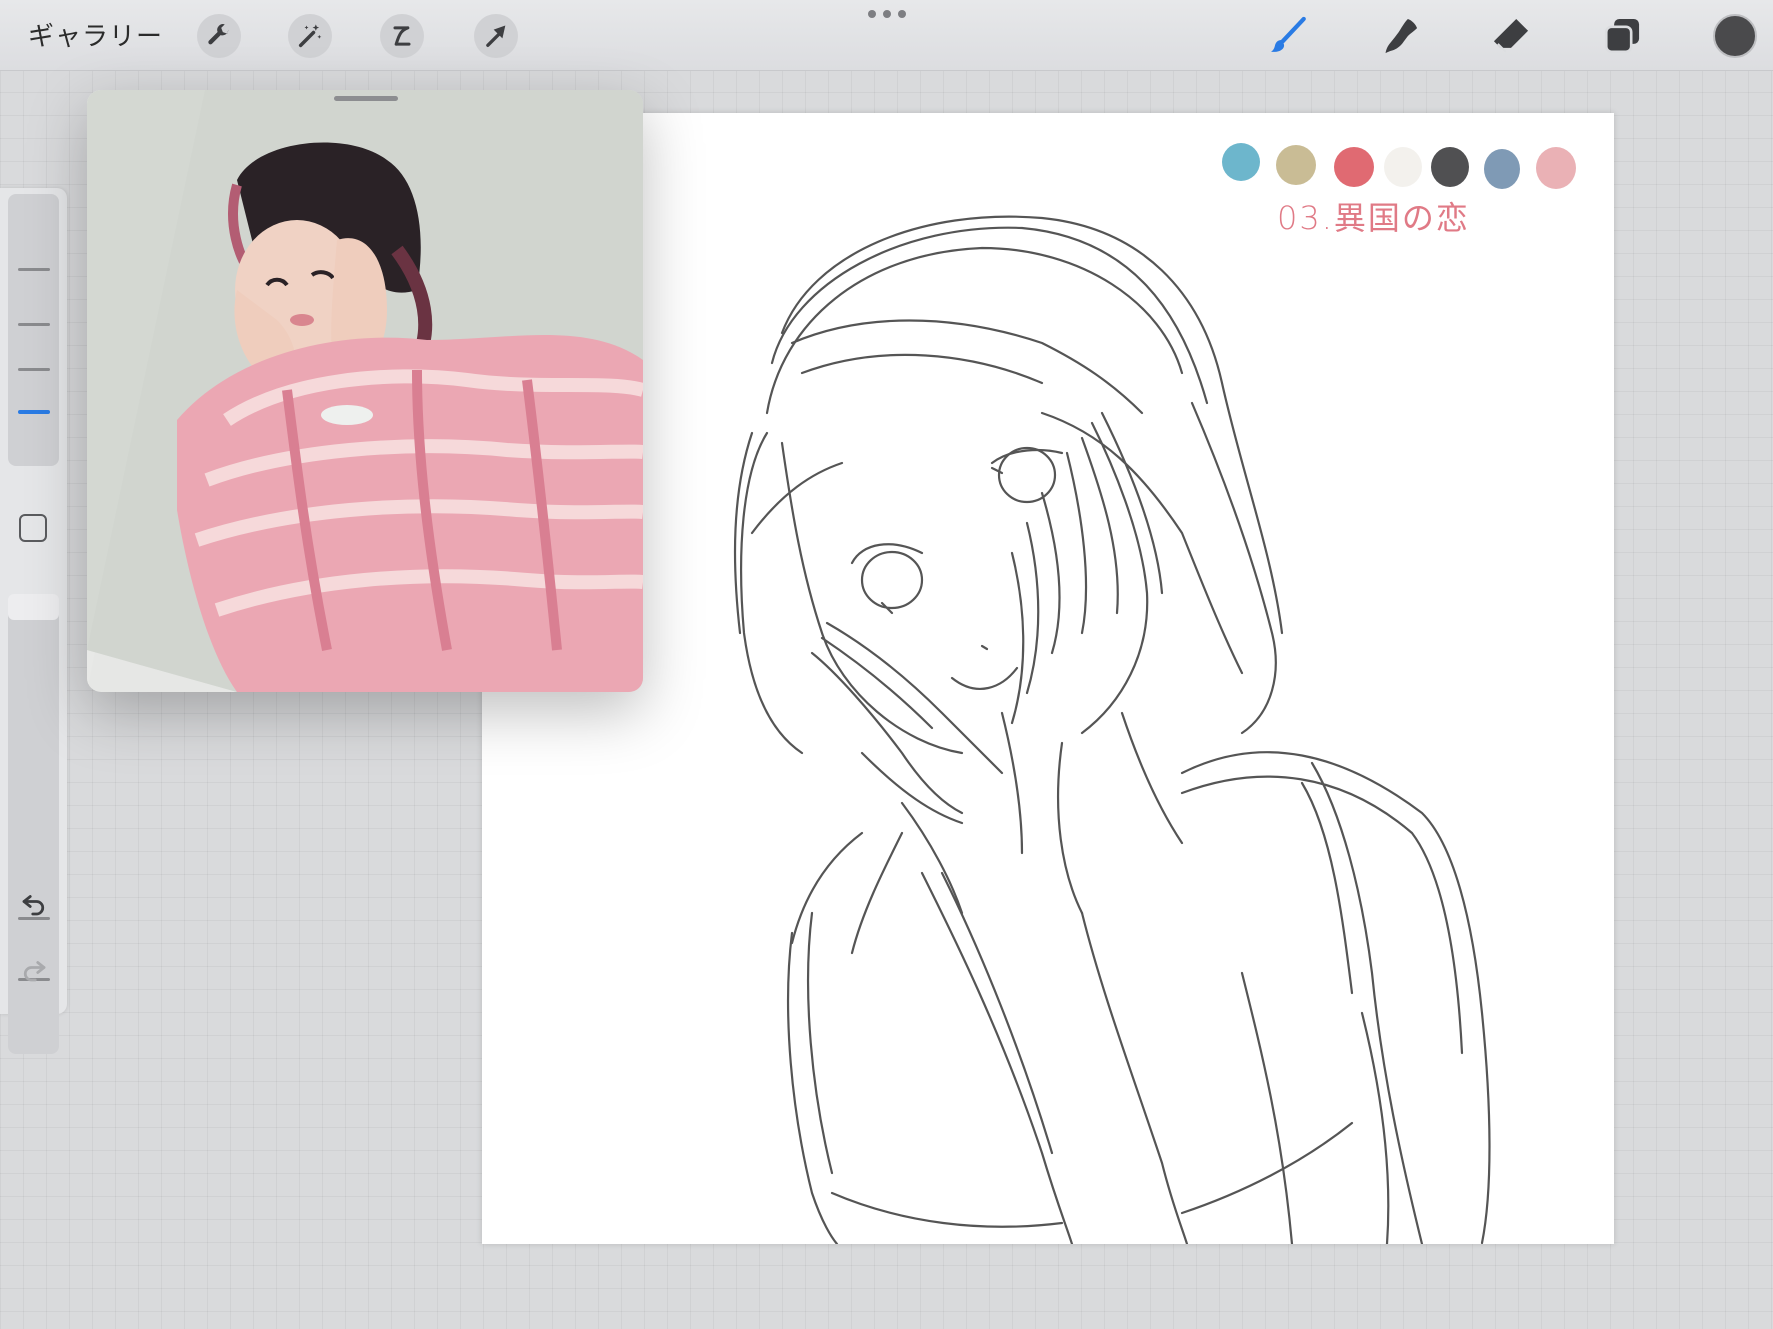 Image resolution: width=1773 pixels, height=1329 pixels. What do you see at coordinates (1354, 167) in the screenshot?
I see `swatch-red` at bounding box center [1354, 167].